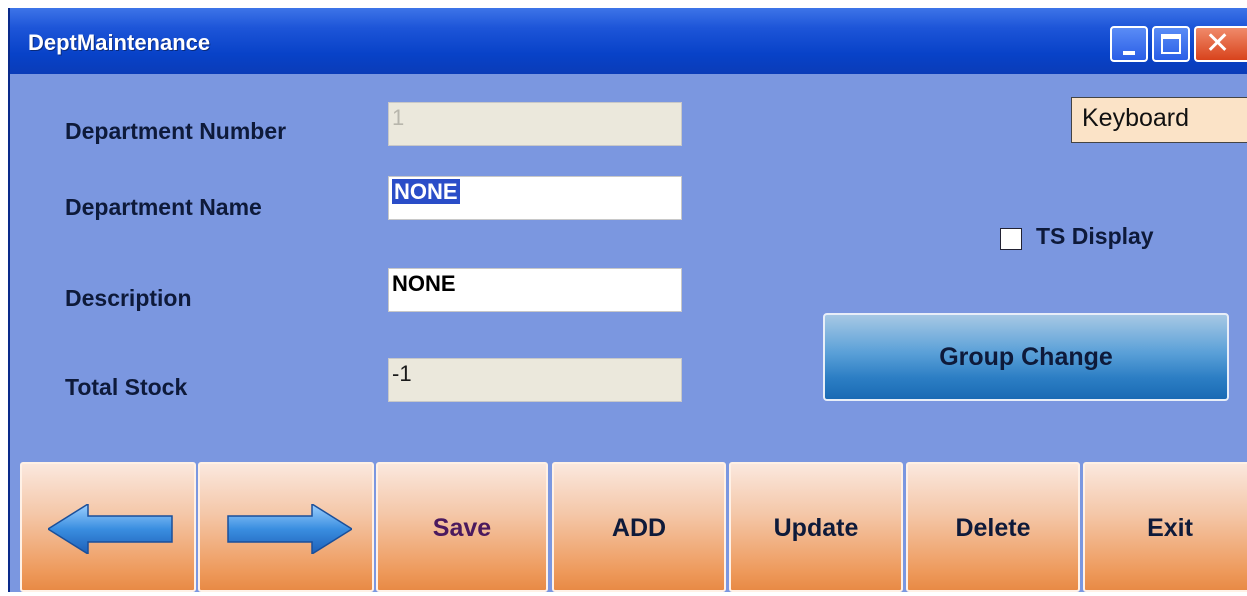 The height and width of the screenshot is (596, 1247). Describe the element at coordinates (1129, 53) in the screenshot. I see `minimize-icon` at that location.